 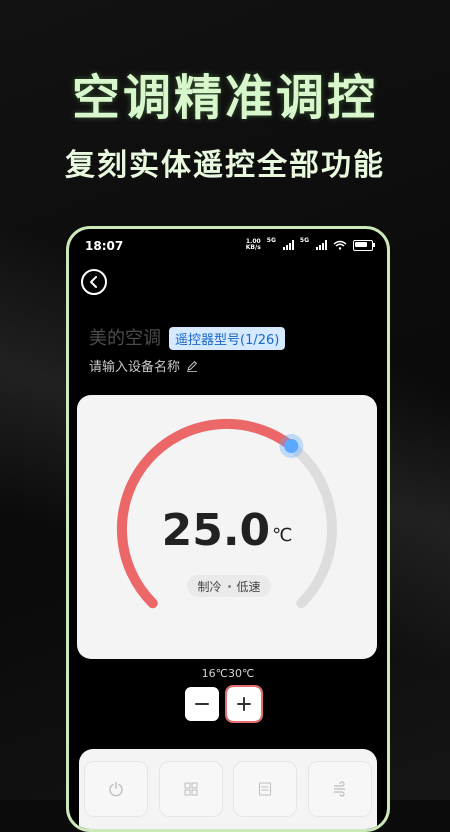 What do you see at coordinates (230, 245) in the screenshot?
I see `status-bar: 18:07 1.00 KB/s 5G 5G` at bounding box center [230, 245].